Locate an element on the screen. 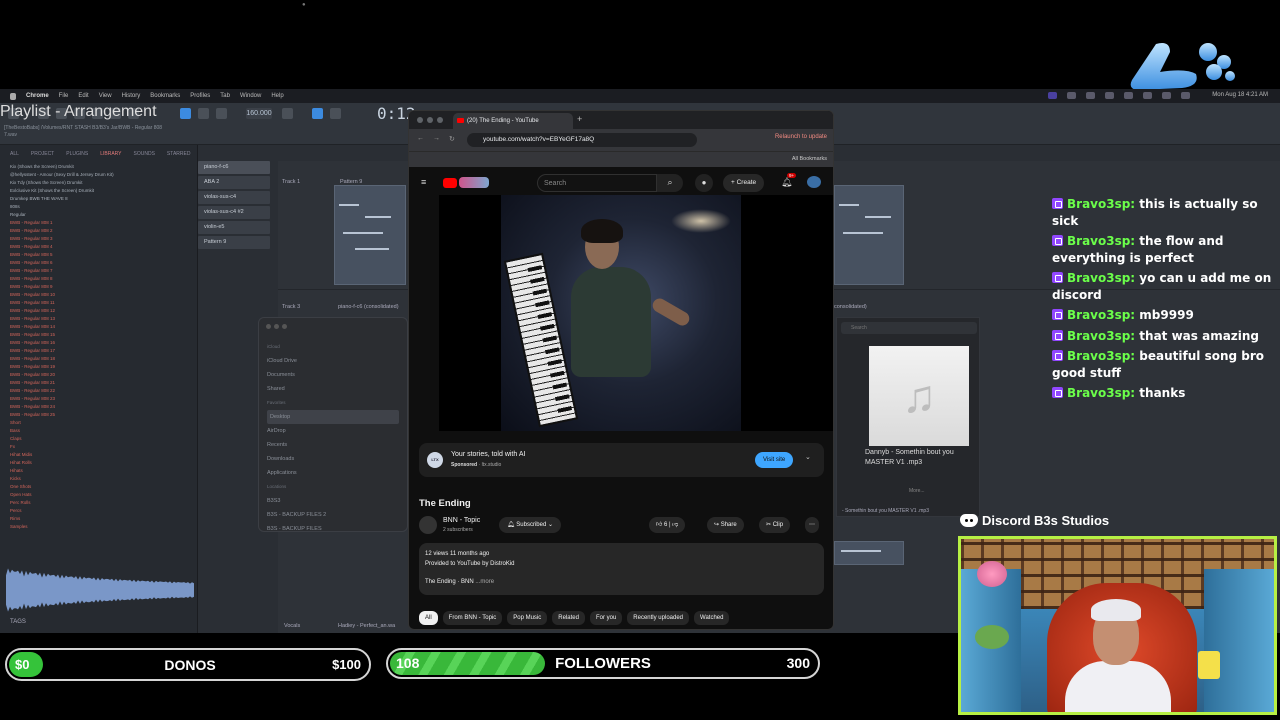  finder-item: B3S - BACKUP FILES is located at coordinates (333, 529).